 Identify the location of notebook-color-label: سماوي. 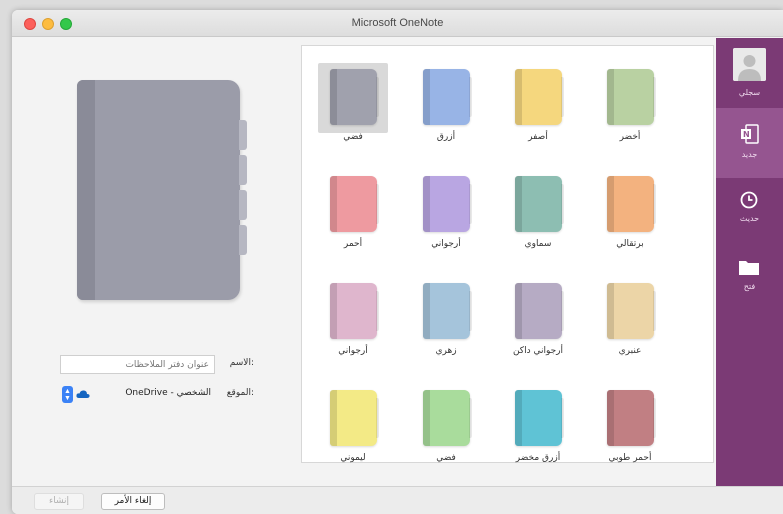
(538, 244).